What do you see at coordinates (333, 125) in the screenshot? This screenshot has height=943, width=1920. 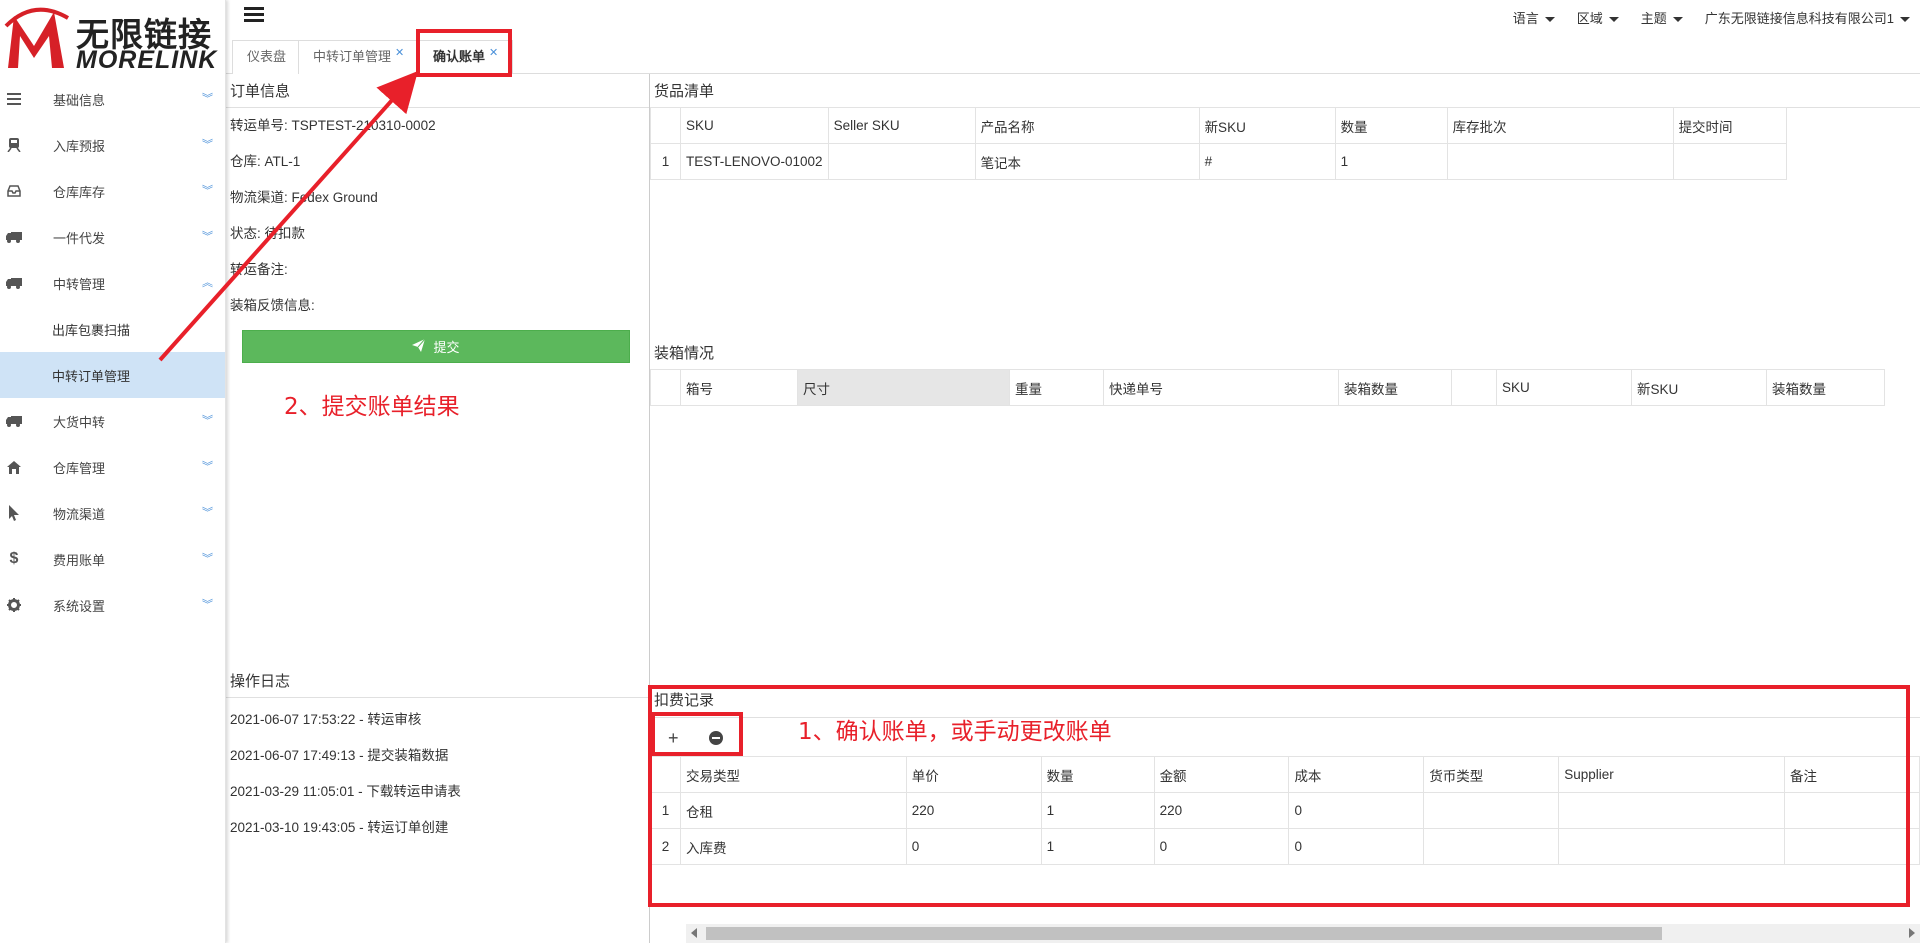 I see `transit-number: 转运单号: TSPTEST-210310-0002` at bounding box center [333, 125].